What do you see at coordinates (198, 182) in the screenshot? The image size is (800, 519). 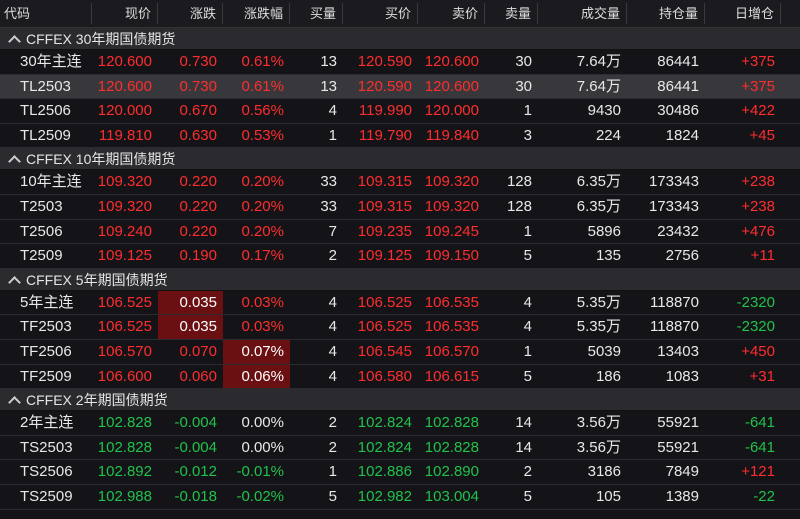 I see `cell-chg: 0.220` at bounding box center [198, 182].